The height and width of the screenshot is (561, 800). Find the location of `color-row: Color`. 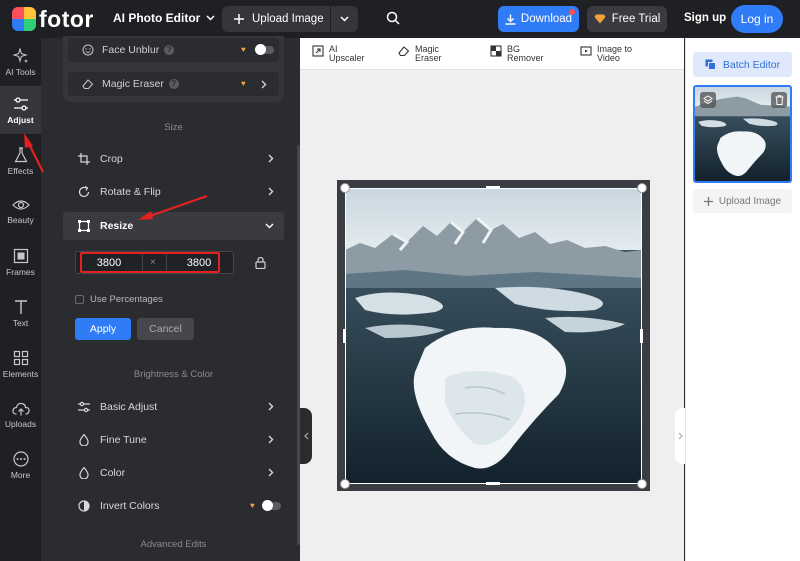

color-row: Color is located at coordinates (173, 473).